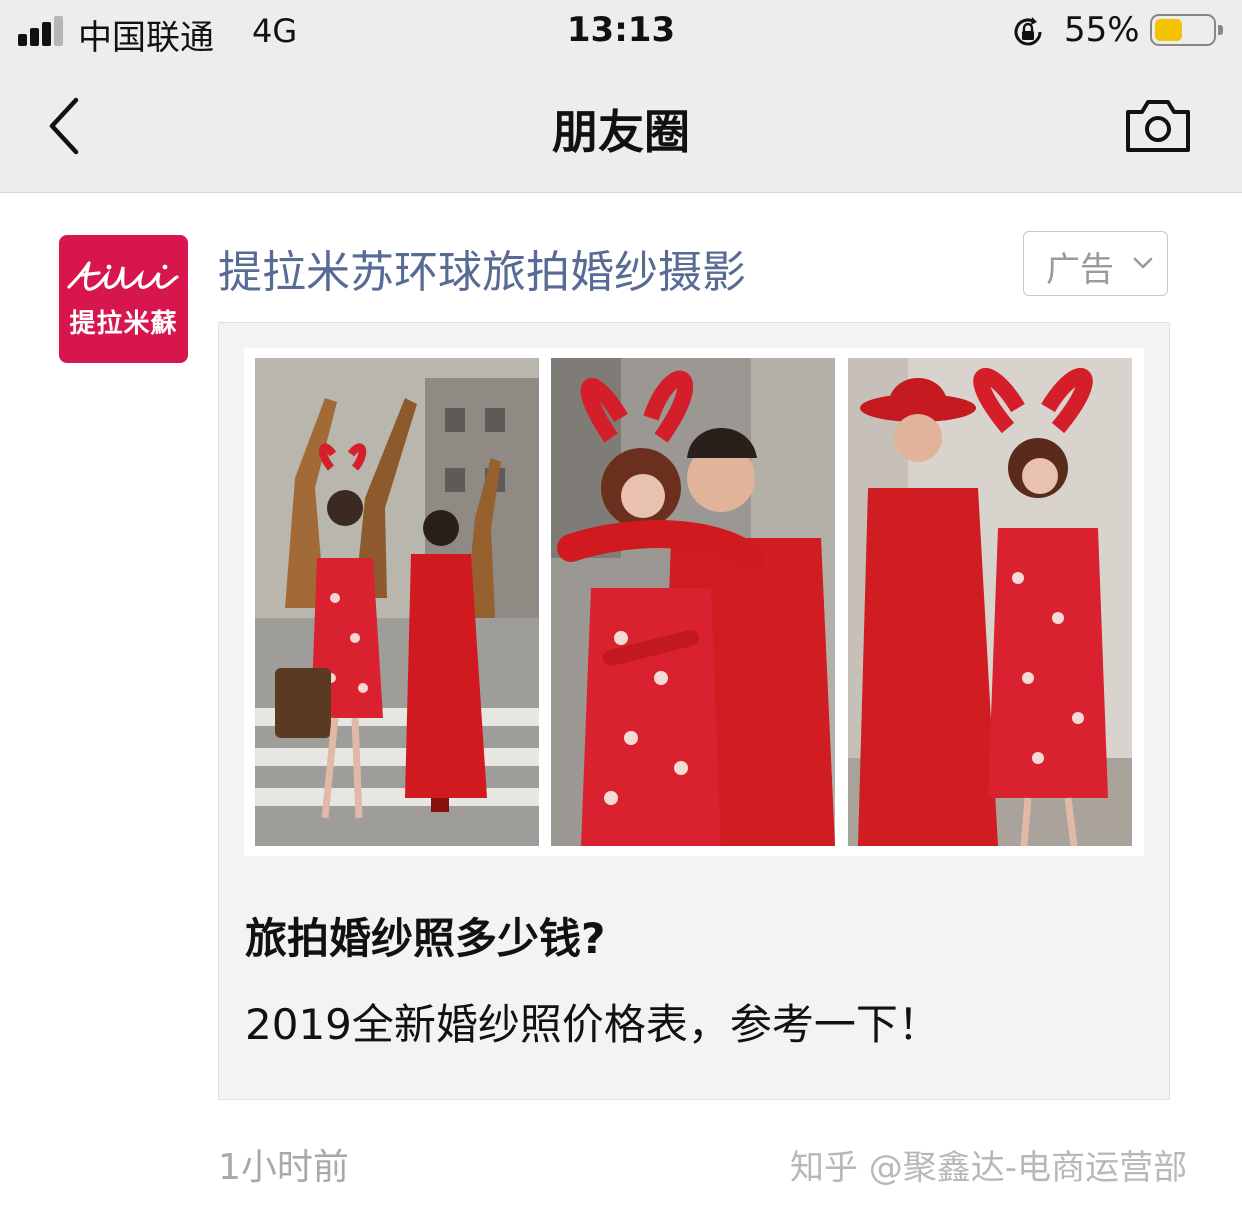 This screenshot has height=1214, width=1242. Describe the element at coordinates (425, 938) in the screenshot. I see `ad-card-title: 旅拍婚纱照多少钱?` at that location.